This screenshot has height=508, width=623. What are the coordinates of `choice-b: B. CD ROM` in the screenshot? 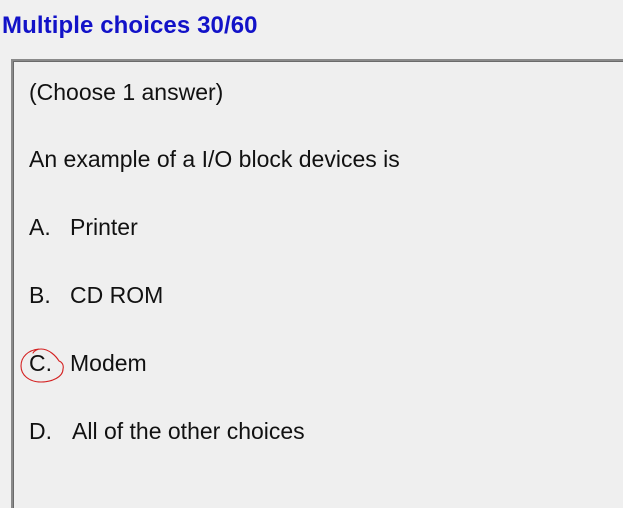 It's located at (96, 295).